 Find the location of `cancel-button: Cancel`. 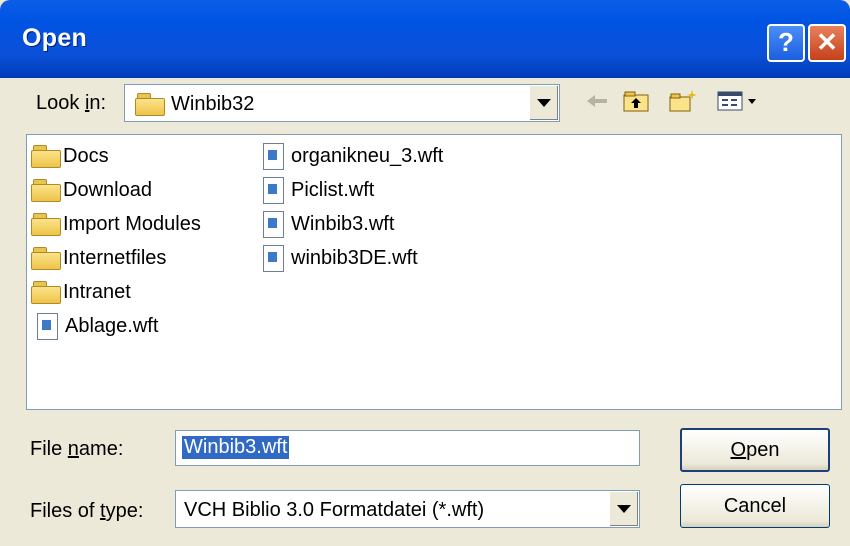

cancel-button: Cancel is located at coordinates (755, 506).